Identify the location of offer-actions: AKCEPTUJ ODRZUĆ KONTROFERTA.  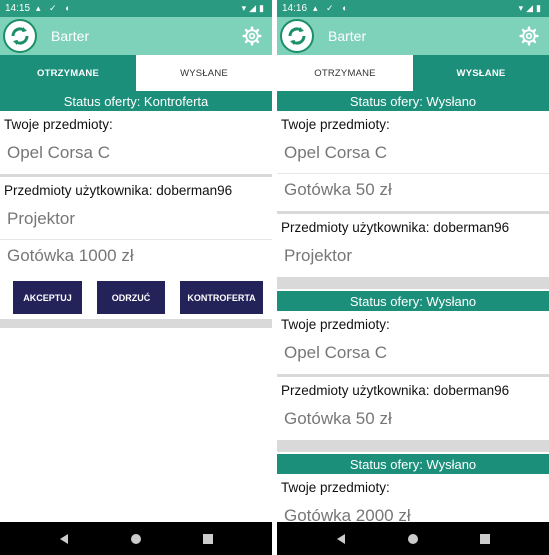
(136, 297).